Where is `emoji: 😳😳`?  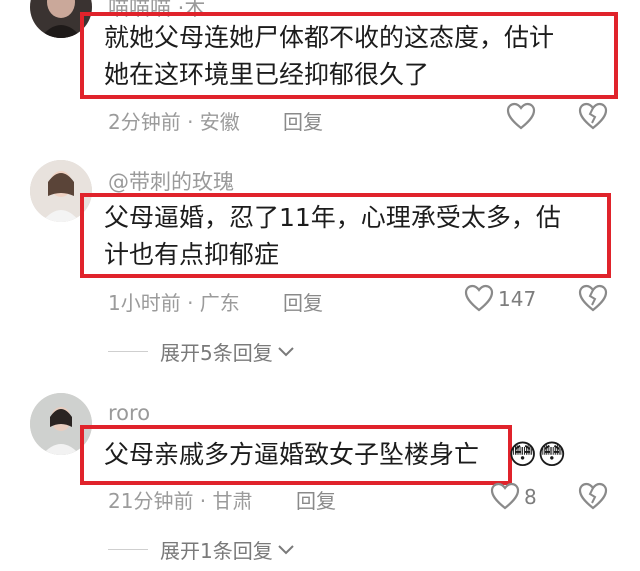
emoji: 😳😳 is located at coordinates (537, 454).